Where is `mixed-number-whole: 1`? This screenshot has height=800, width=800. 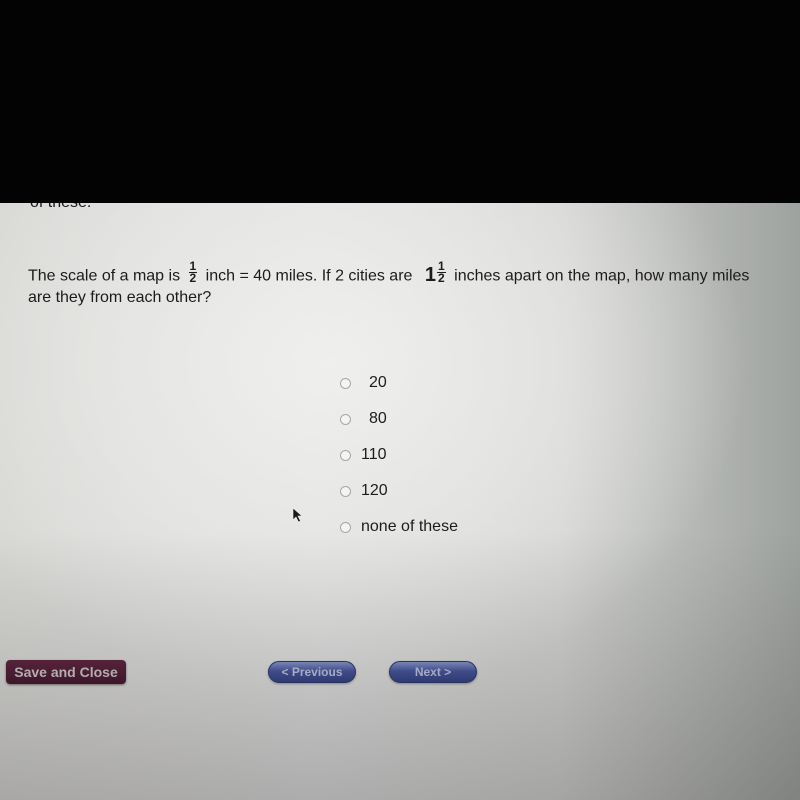 mixed-number-whole: 1 is located at coordinates (430, 274).